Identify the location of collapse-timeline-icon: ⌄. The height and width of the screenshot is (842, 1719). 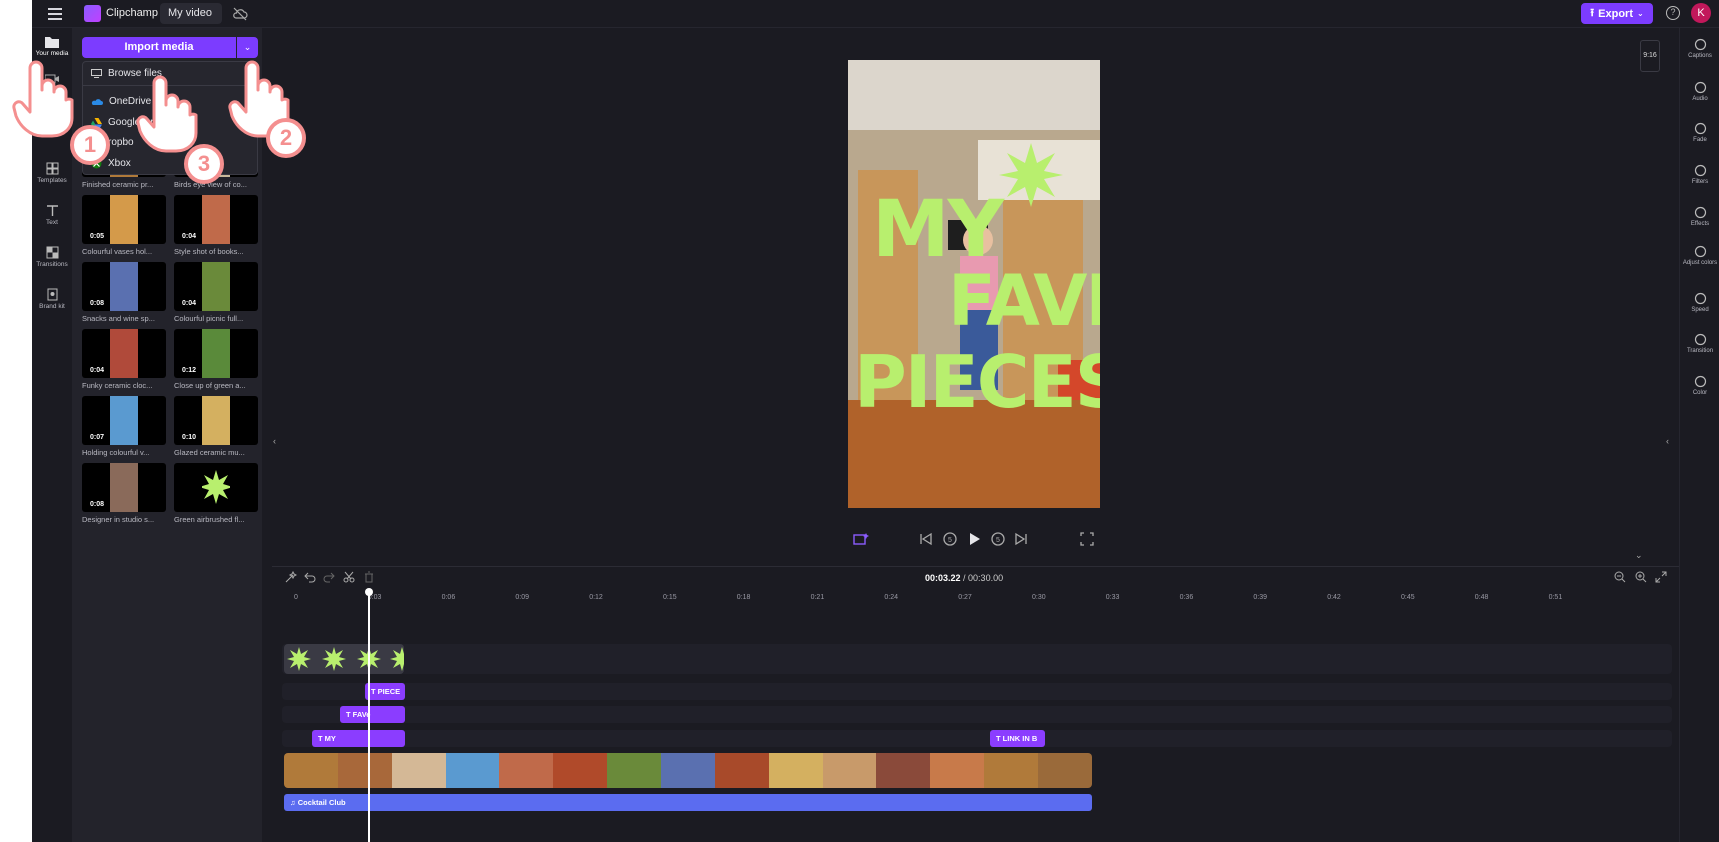
(1639, 555).